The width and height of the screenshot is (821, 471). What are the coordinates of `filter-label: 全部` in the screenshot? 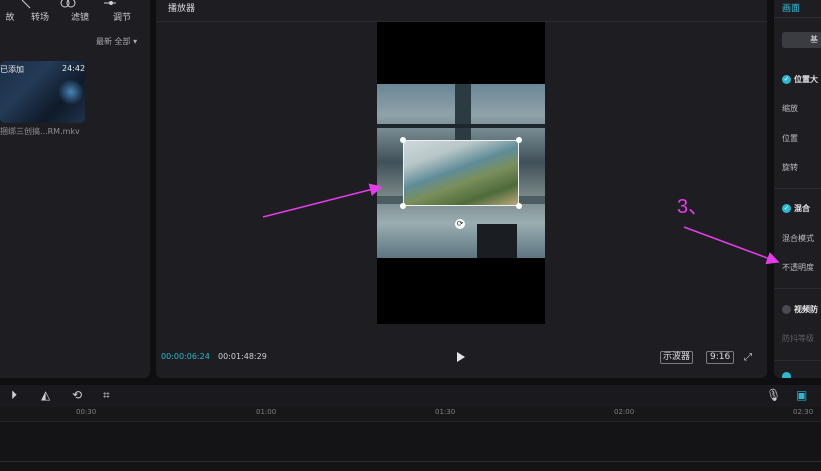 It's located at (123, 41).